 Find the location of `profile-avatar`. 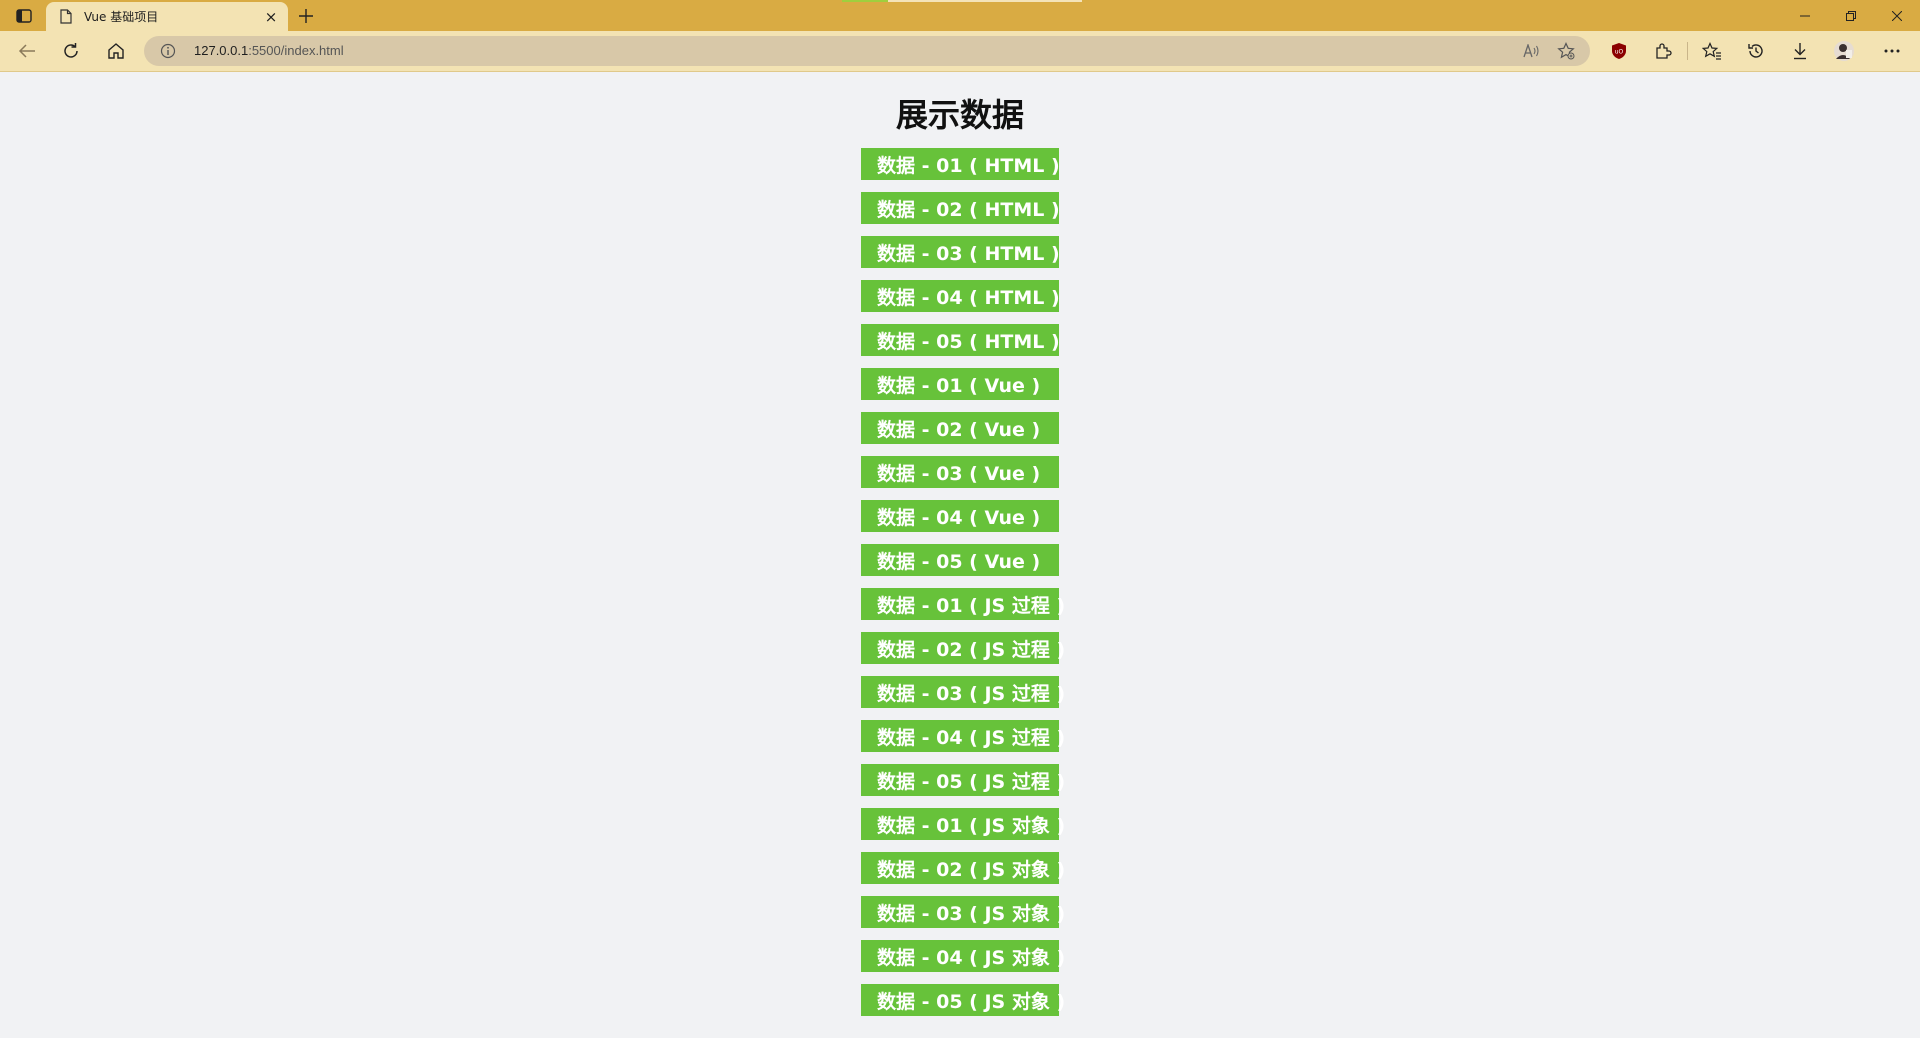

profile-avatar is located at coordinates (1844, 51).